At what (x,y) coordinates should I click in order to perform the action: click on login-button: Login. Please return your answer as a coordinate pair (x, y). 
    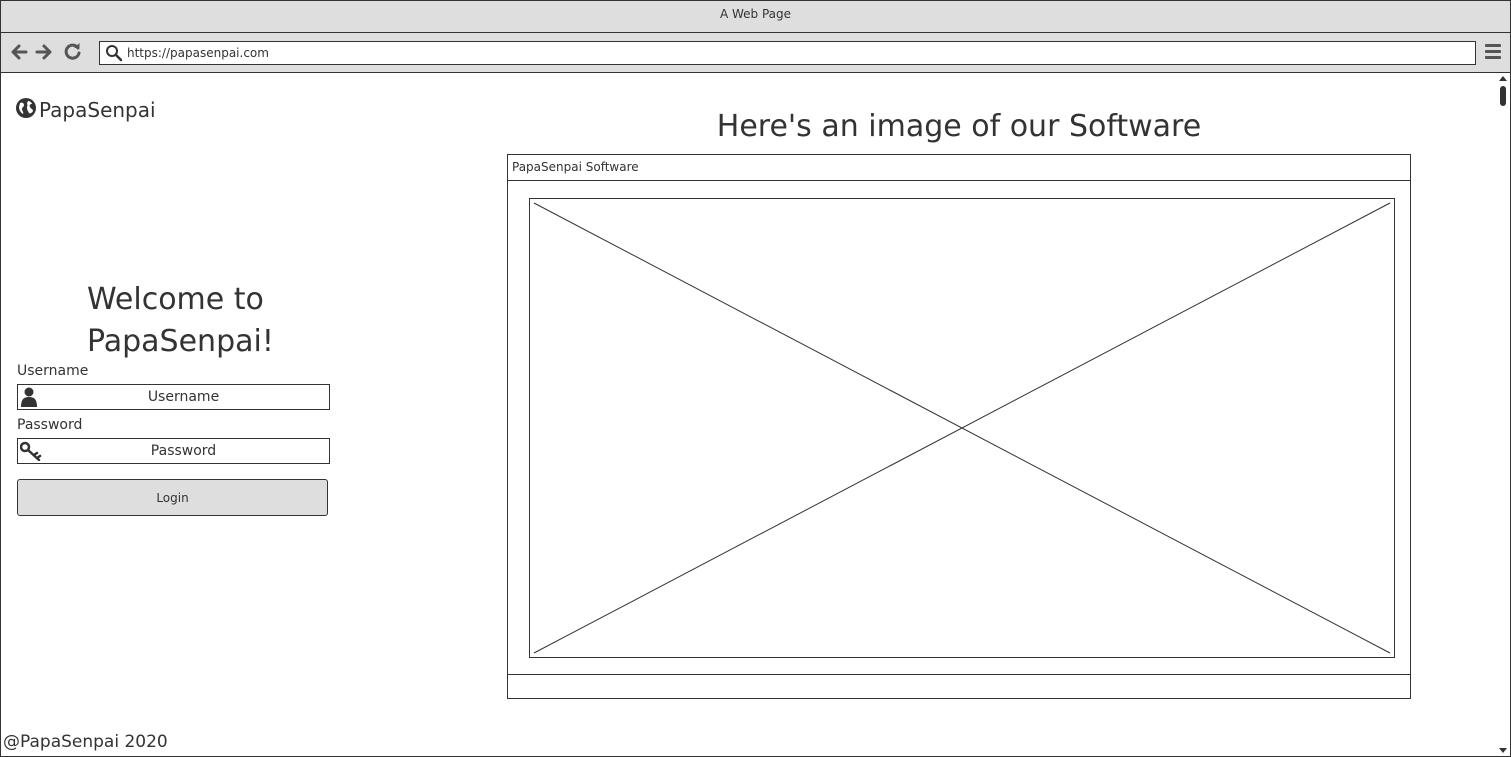
    Looking at the image, I should click on (172, 497).